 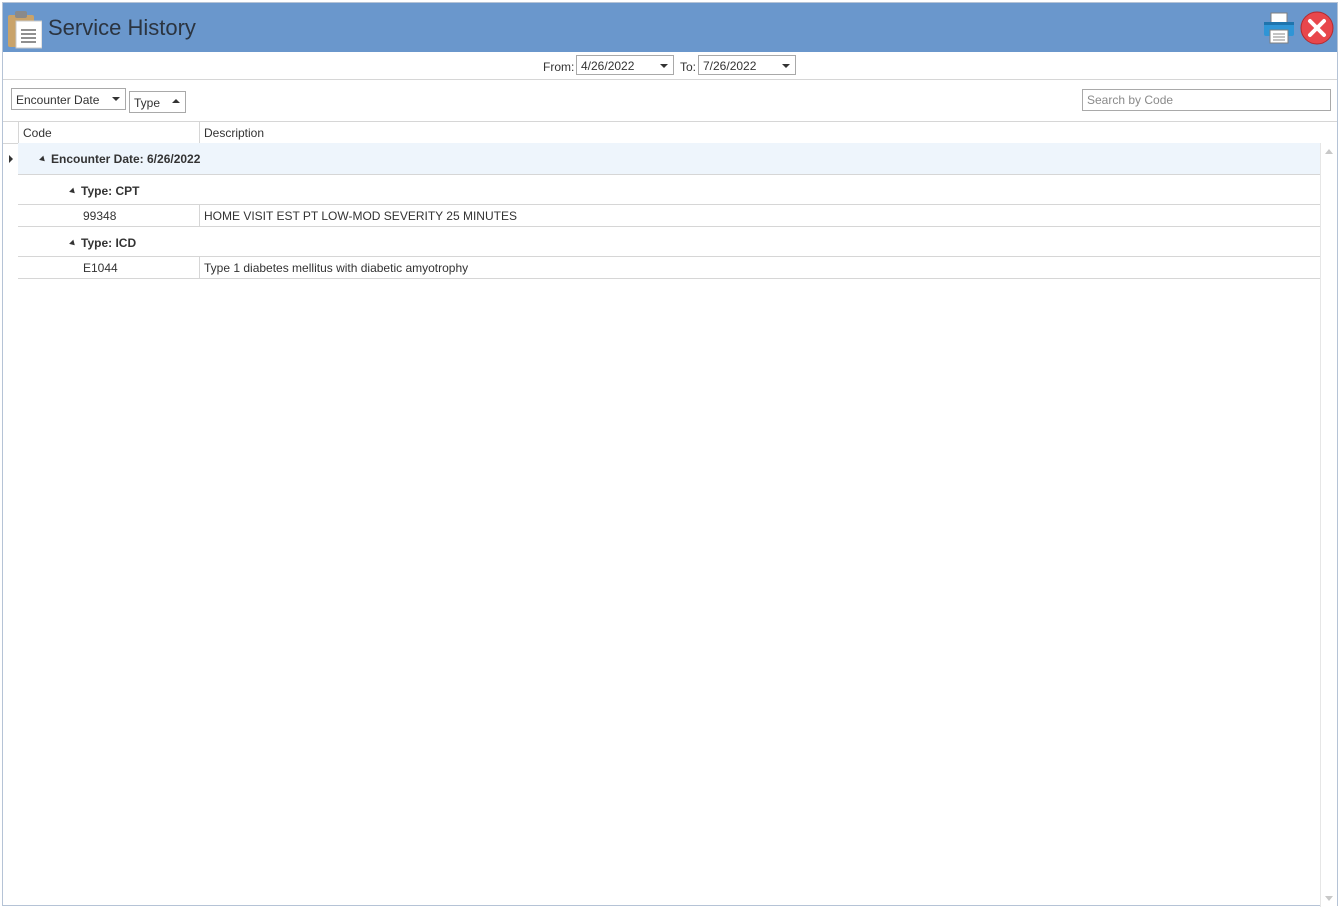 What do you see at coordinates (176, 101) in the screenshot?
I see `sort-ascending-icon` at bounding box center [176, 101].